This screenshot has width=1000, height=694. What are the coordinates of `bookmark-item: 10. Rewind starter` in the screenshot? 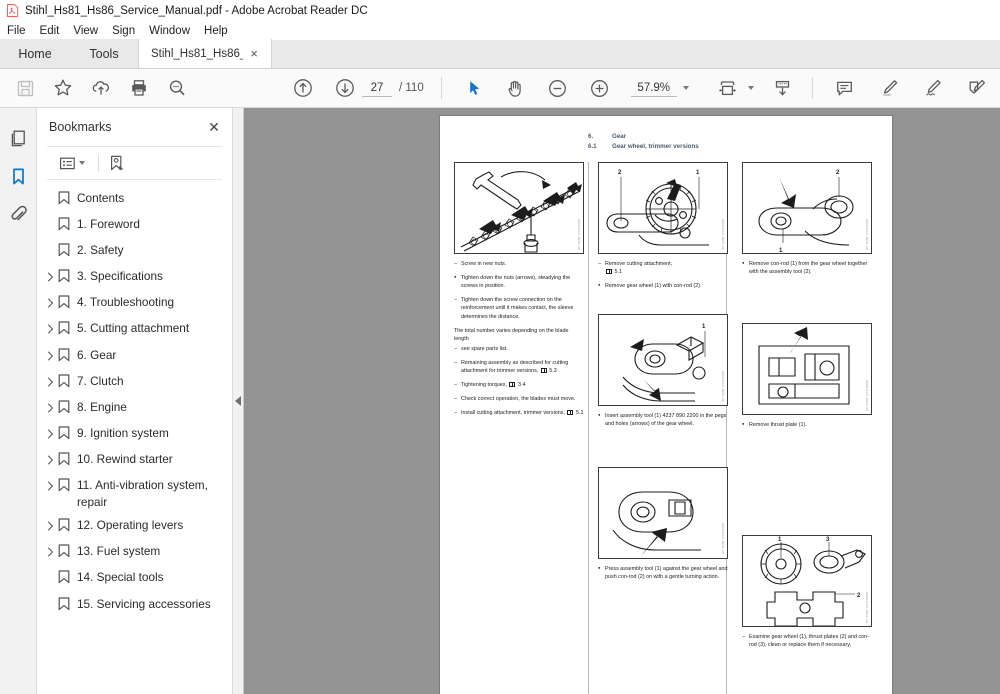 It's located at (134, 461).